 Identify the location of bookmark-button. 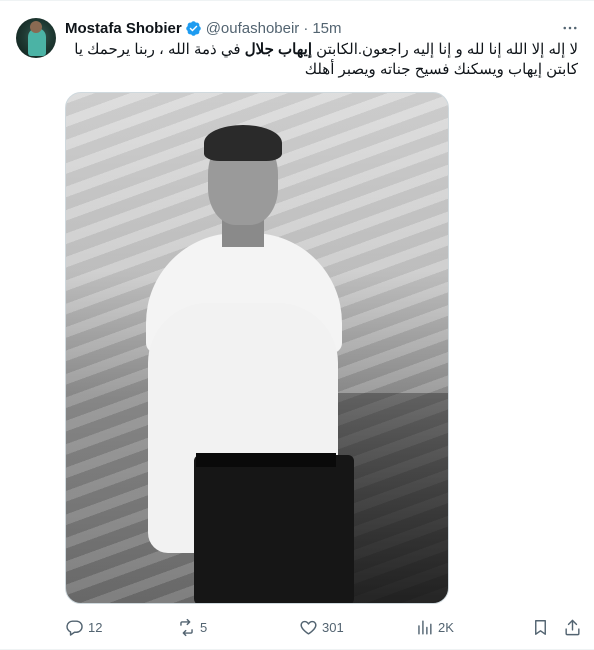
(540, 627).